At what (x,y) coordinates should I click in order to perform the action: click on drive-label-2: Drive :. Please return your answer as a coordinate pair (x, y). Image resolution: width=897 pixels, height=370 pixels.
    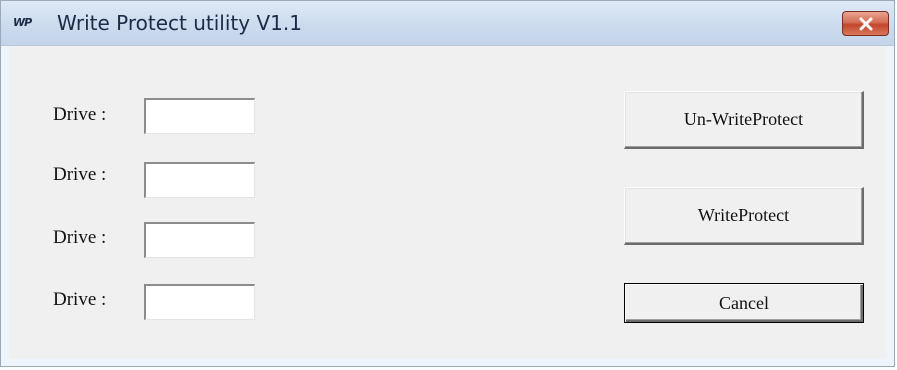
    Looking at the image, I should click on (80, 174).